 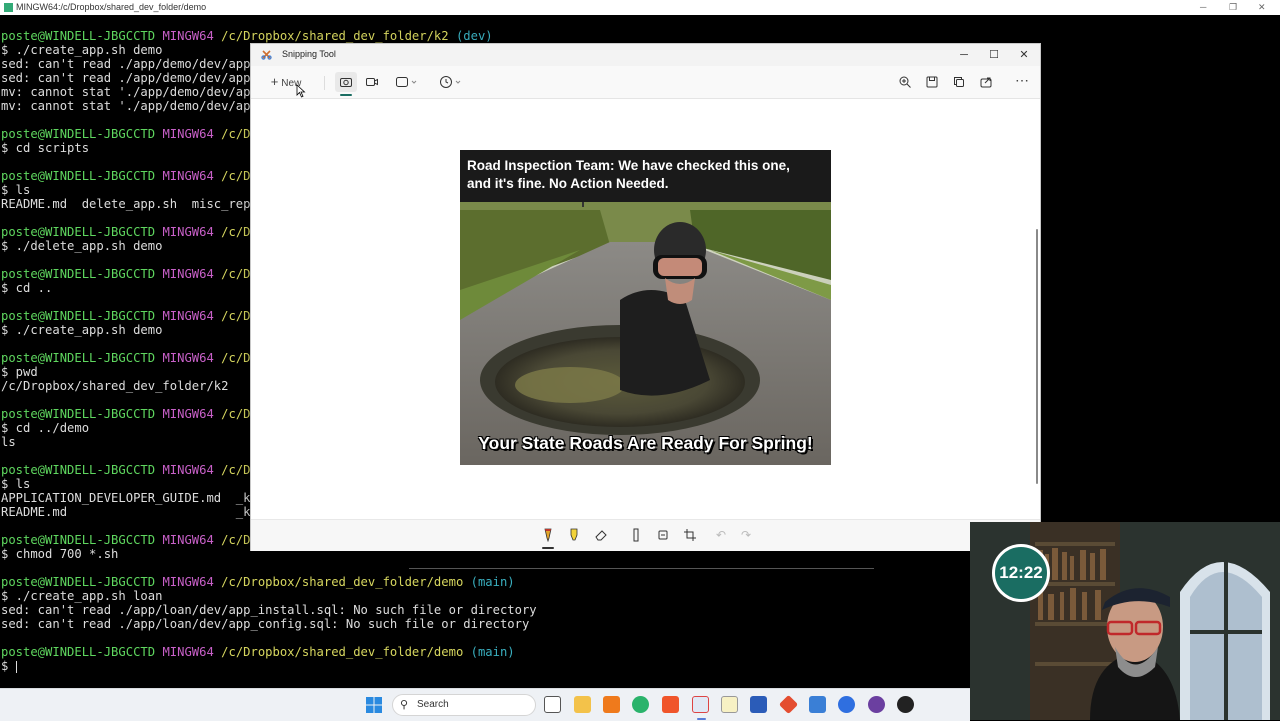 What do you see at coordinates (582, 704) in the screenshot?
I see `file-explorer-icon` at bounding box center [582, 704].